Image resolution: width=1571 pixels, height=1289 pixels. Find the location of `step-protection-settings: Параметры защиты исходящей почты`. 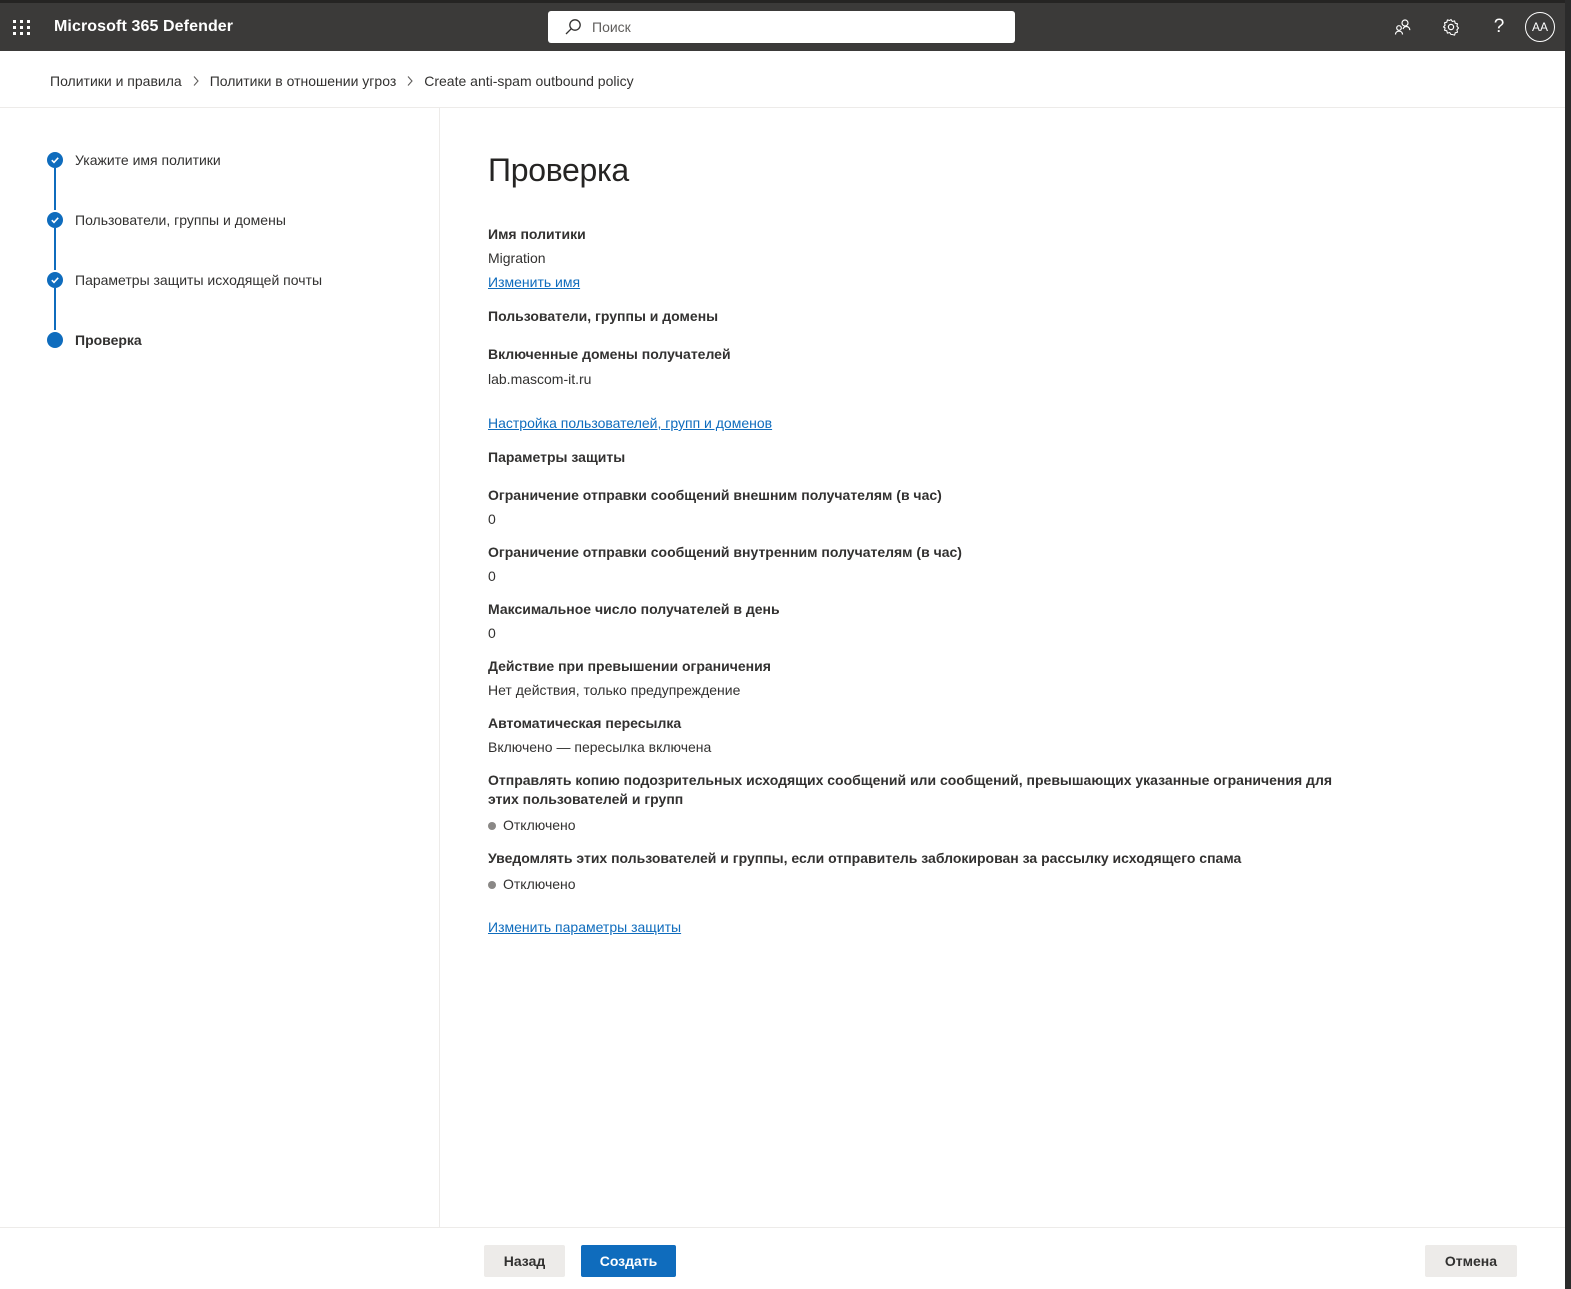

step-protection-settings: Параметры защиты исходящей почты is located at coordinates (184, 280).